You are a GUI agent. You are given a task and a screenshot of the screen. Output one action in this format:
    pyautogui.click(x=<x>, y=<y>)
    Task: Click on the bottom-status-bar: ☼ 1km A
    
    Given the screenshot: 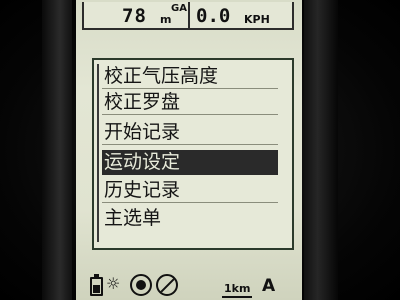 What is the action you would take?
    pyautogui.click(x=189, y=284)
    